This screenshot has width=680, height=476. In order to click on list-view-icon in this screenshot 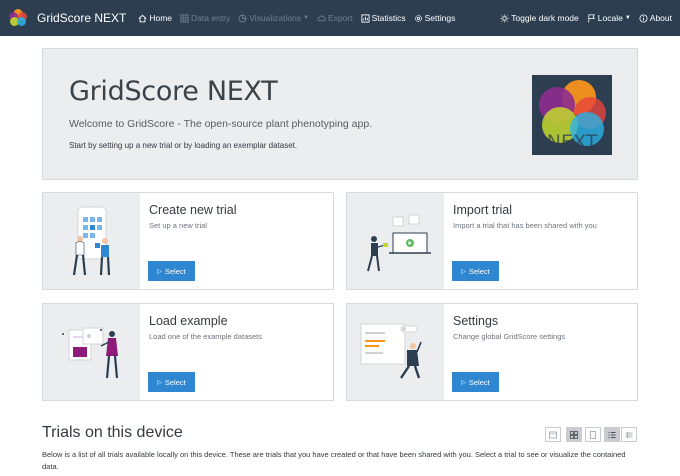, I will do `click(612, 434)`.